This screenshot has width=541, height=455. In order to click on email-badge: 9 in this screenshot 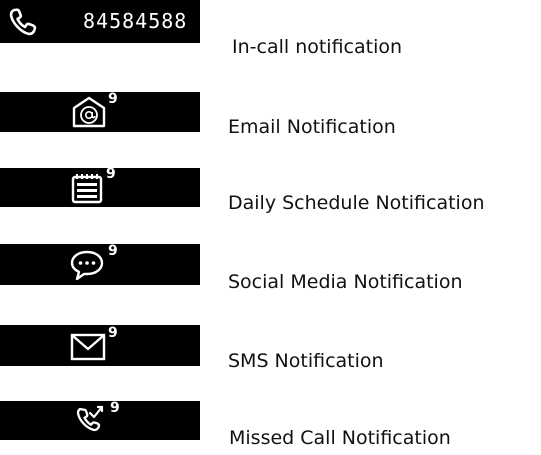, I will do `click(113, 99)`.